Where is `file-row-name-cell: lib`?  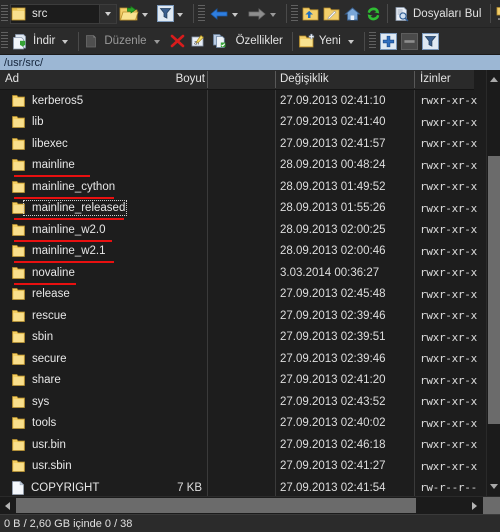
file-row-name-cell: lib is located at coordinates (28, 122).